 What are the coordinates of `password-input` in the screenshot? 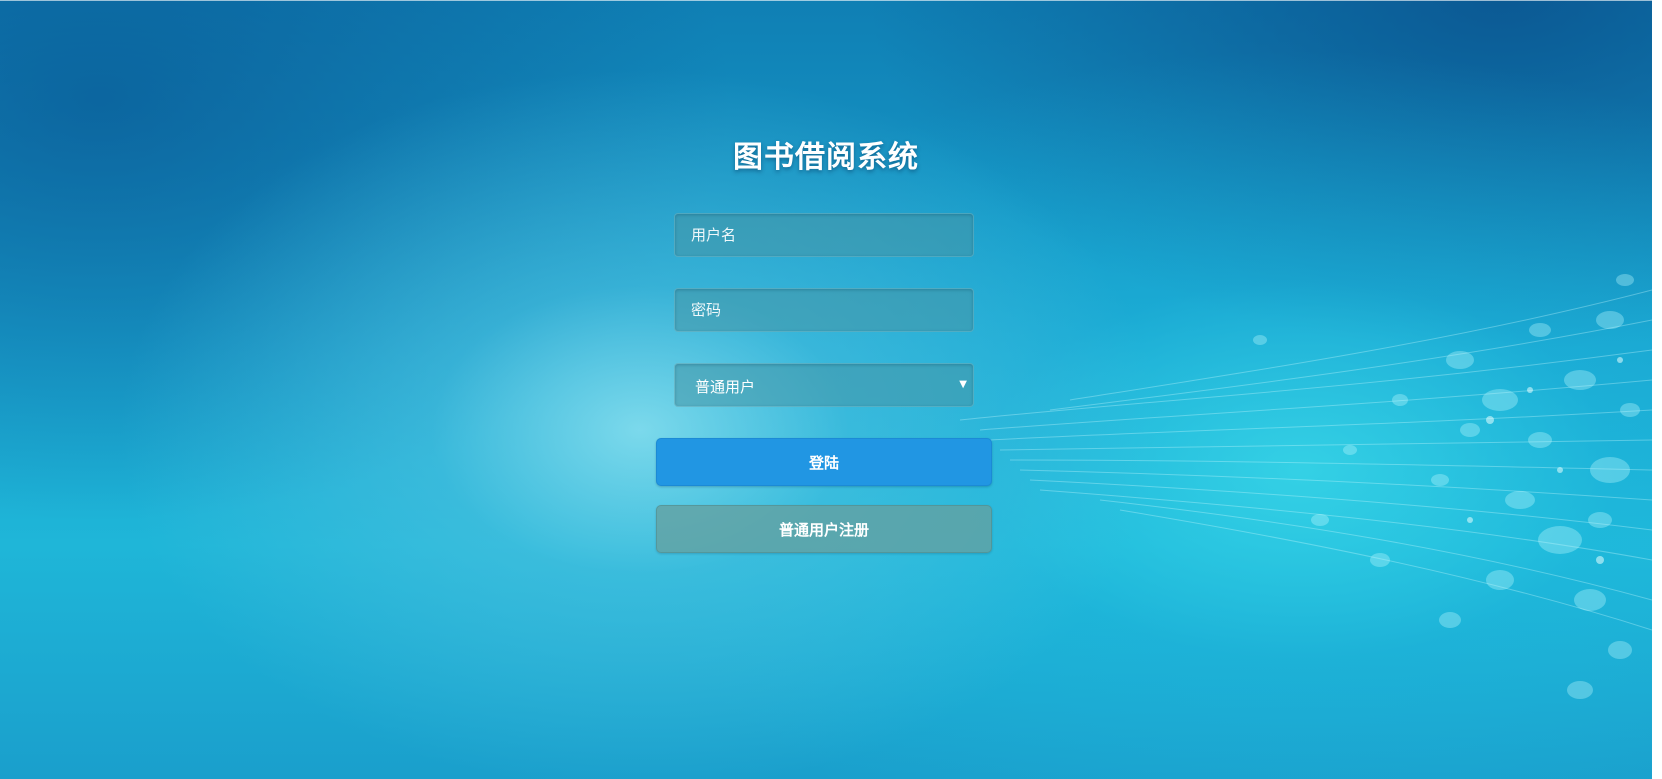 It's located at (824, 310).